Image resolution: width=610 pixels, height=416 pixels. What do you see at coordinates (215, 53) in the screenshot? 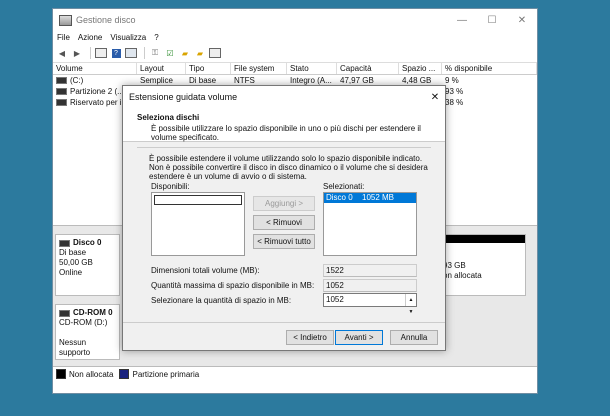
I see `list-icon` at bounding box center [215, 53].